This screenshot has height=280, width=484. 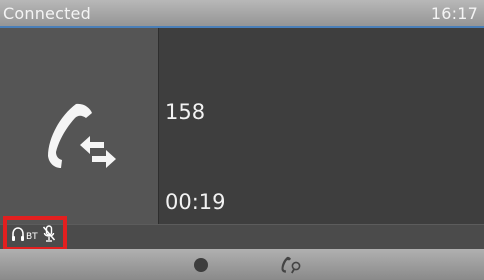 I want to click on indicator-bar, so click(x=242, y=236).